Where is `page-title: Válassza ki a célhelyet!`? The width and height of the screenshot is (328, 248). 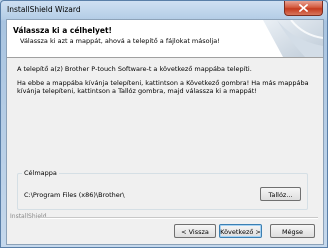
page-title: Válassza ki a célhelyet! is located at coordinates (62, 30).